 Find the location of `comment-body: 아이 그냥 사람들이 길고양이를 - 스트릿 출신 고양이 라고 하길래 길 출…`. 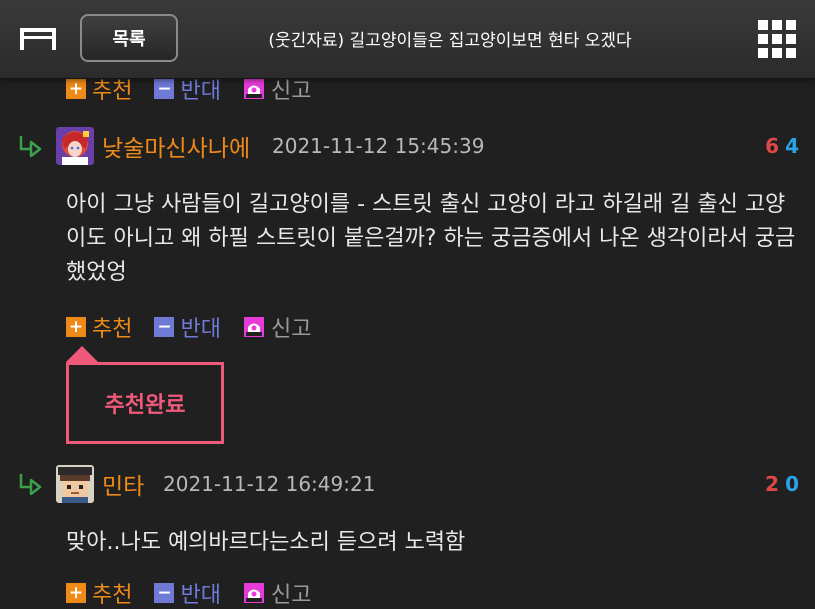

comment-body: 아이 그냥 사람들이 길고양이를 - 스트릿 출신 고양이 라고 하길래 길 출… is located at coordinates (431, 238).